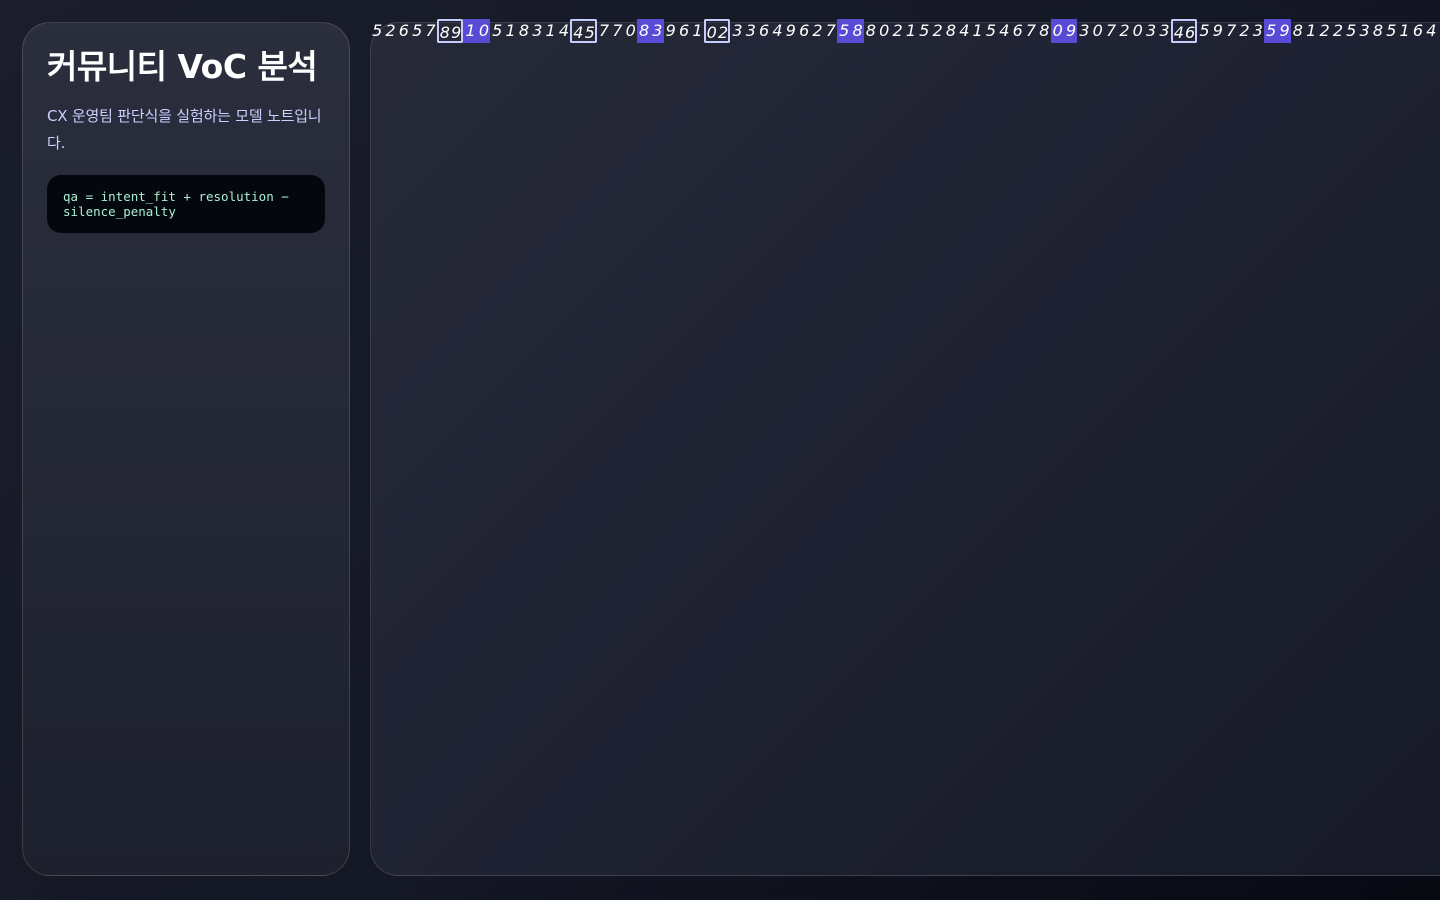  I want to click on page-title: 커뮤니티 VoC 분석, so click(182, 66).